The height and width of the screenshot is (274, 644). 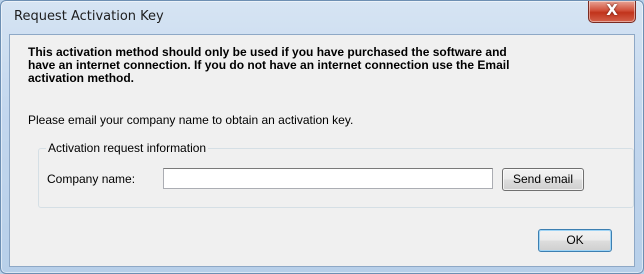 What do you see at coordinates (81, 78) in the screenshot?
I see `warning-line: activation method.` at bounding box center [81, 78].